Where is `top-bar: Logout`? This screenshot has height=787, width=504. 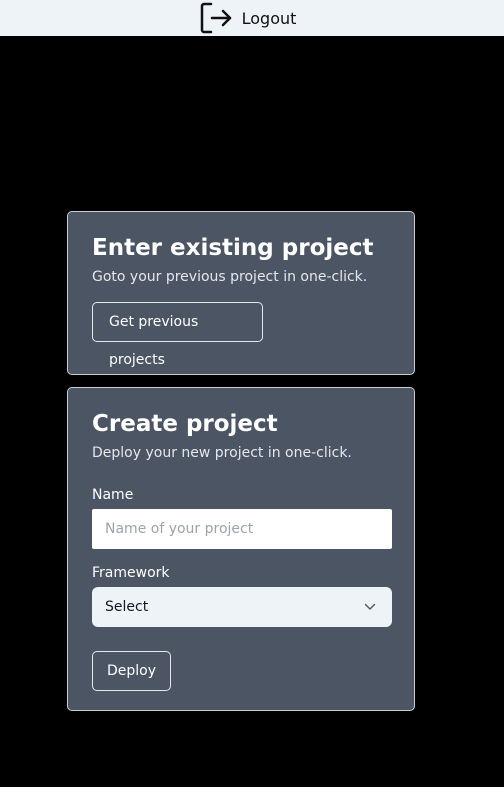 top-bar: Logout is located at coordinates (252, 18).